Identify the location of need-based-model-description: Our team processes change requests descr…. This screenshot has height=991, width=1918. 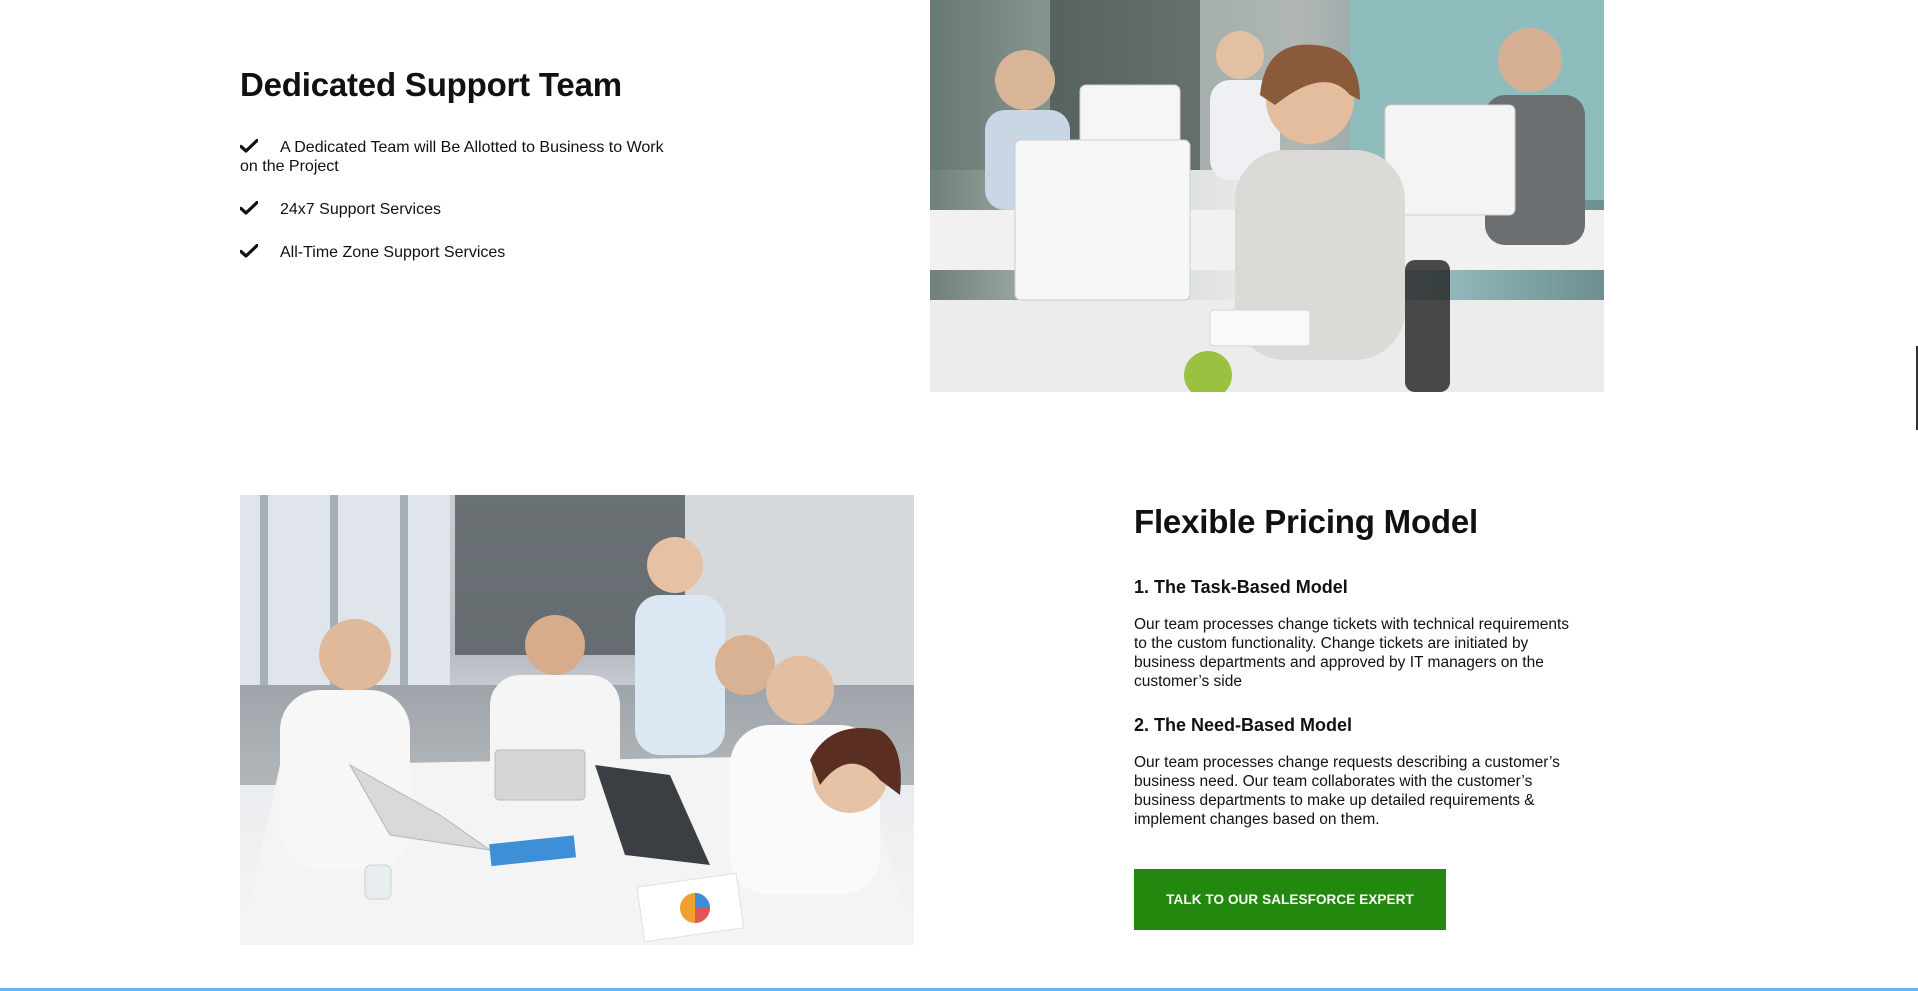
(1347, 791).